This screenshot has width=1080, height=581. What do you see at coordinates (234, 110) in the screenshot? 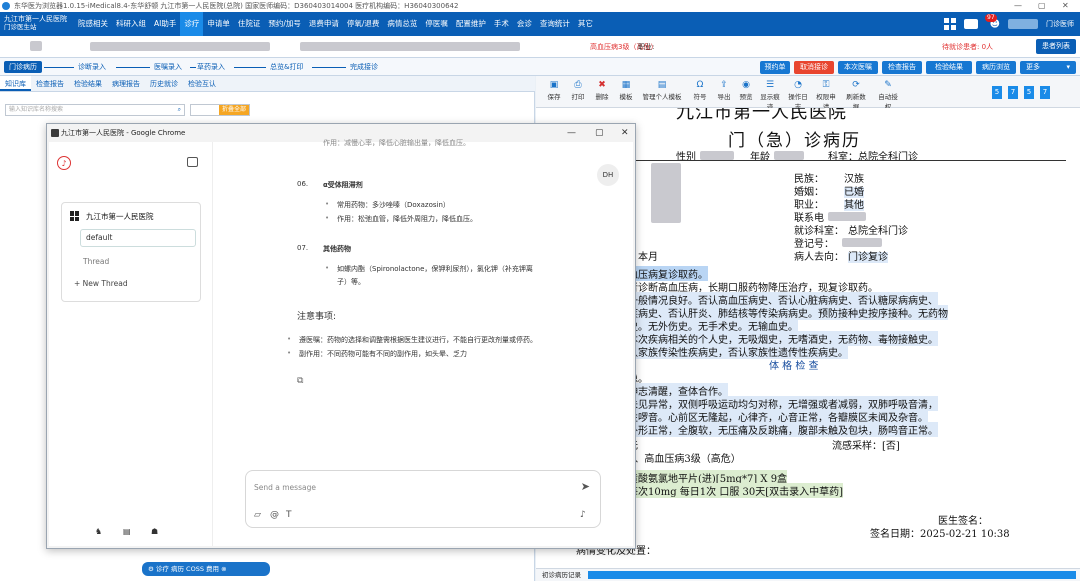
I see `collapse-all-button: 折叠全部` at bounding box center [234, 110].